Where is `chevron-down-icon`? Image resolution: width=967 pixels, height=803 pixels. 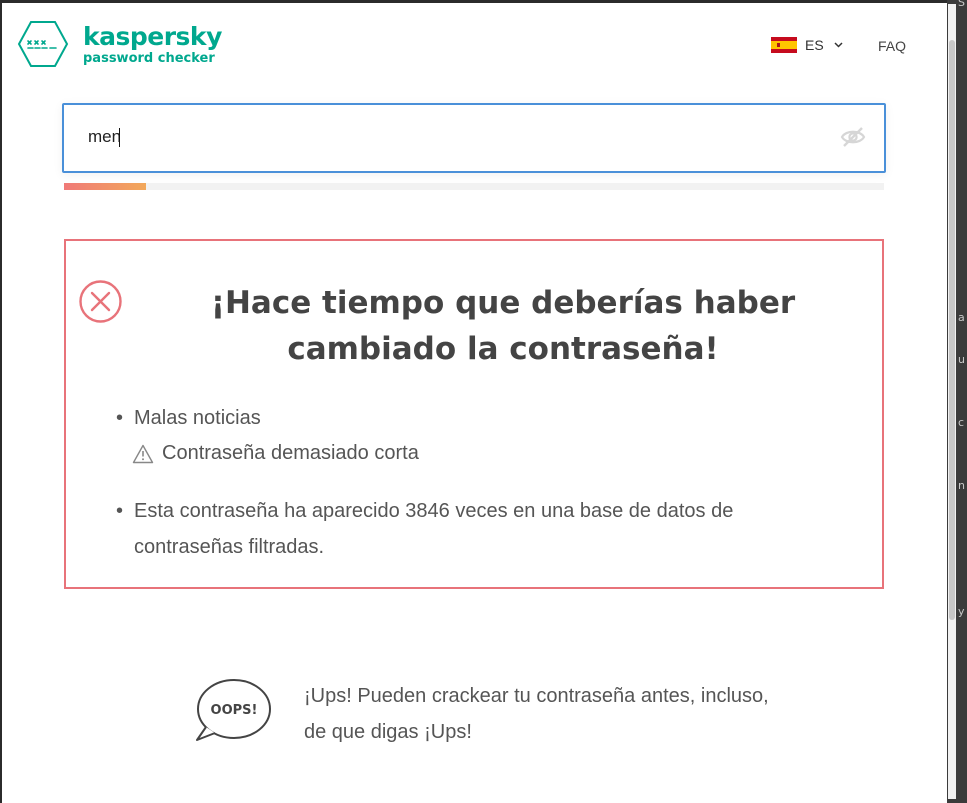
chevron-down-icon is located at coordinates (838, 45).